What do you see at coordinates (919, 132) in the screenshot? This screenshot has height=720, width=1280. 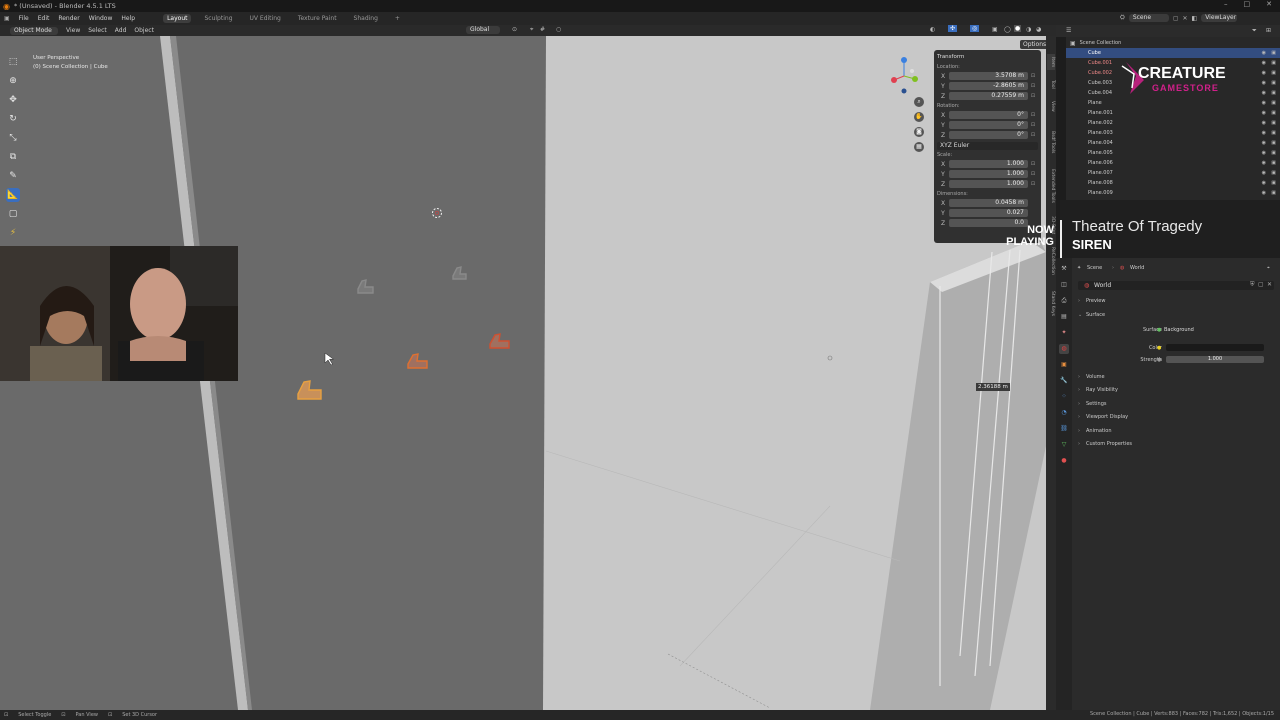 I see `camera-view-icon: ◙` at bounding box center [919, 132].